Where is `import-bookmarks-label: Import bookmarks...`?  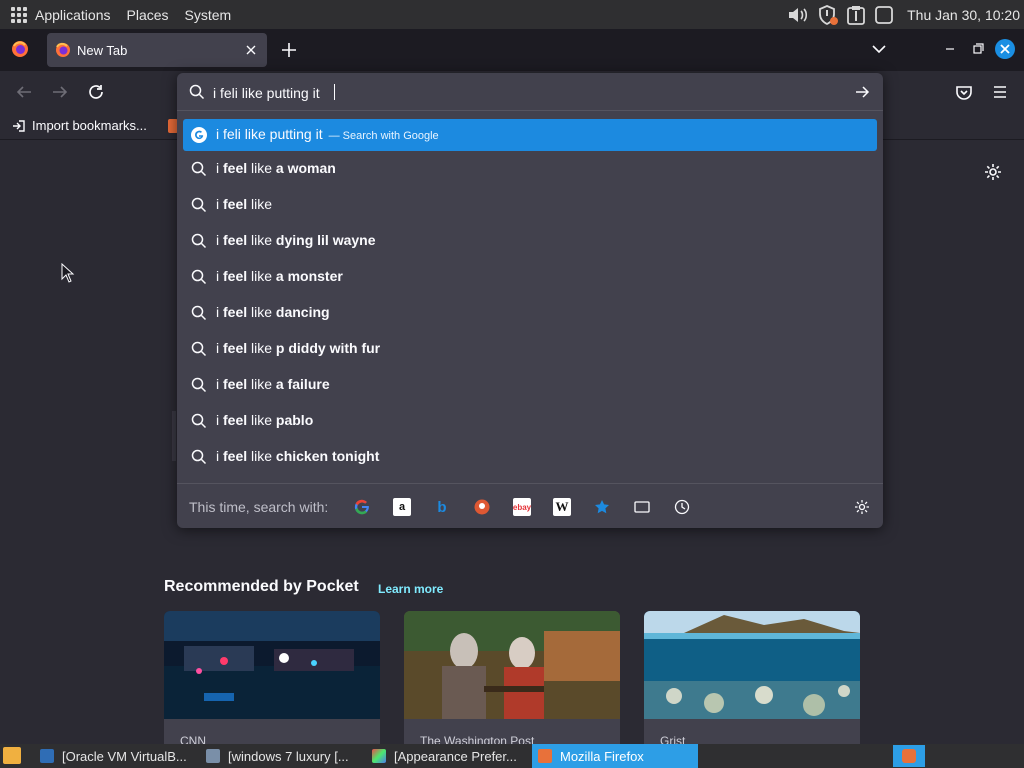
import-bookmarks-label: Import bookmarks... is located at coordinates (89, 125).